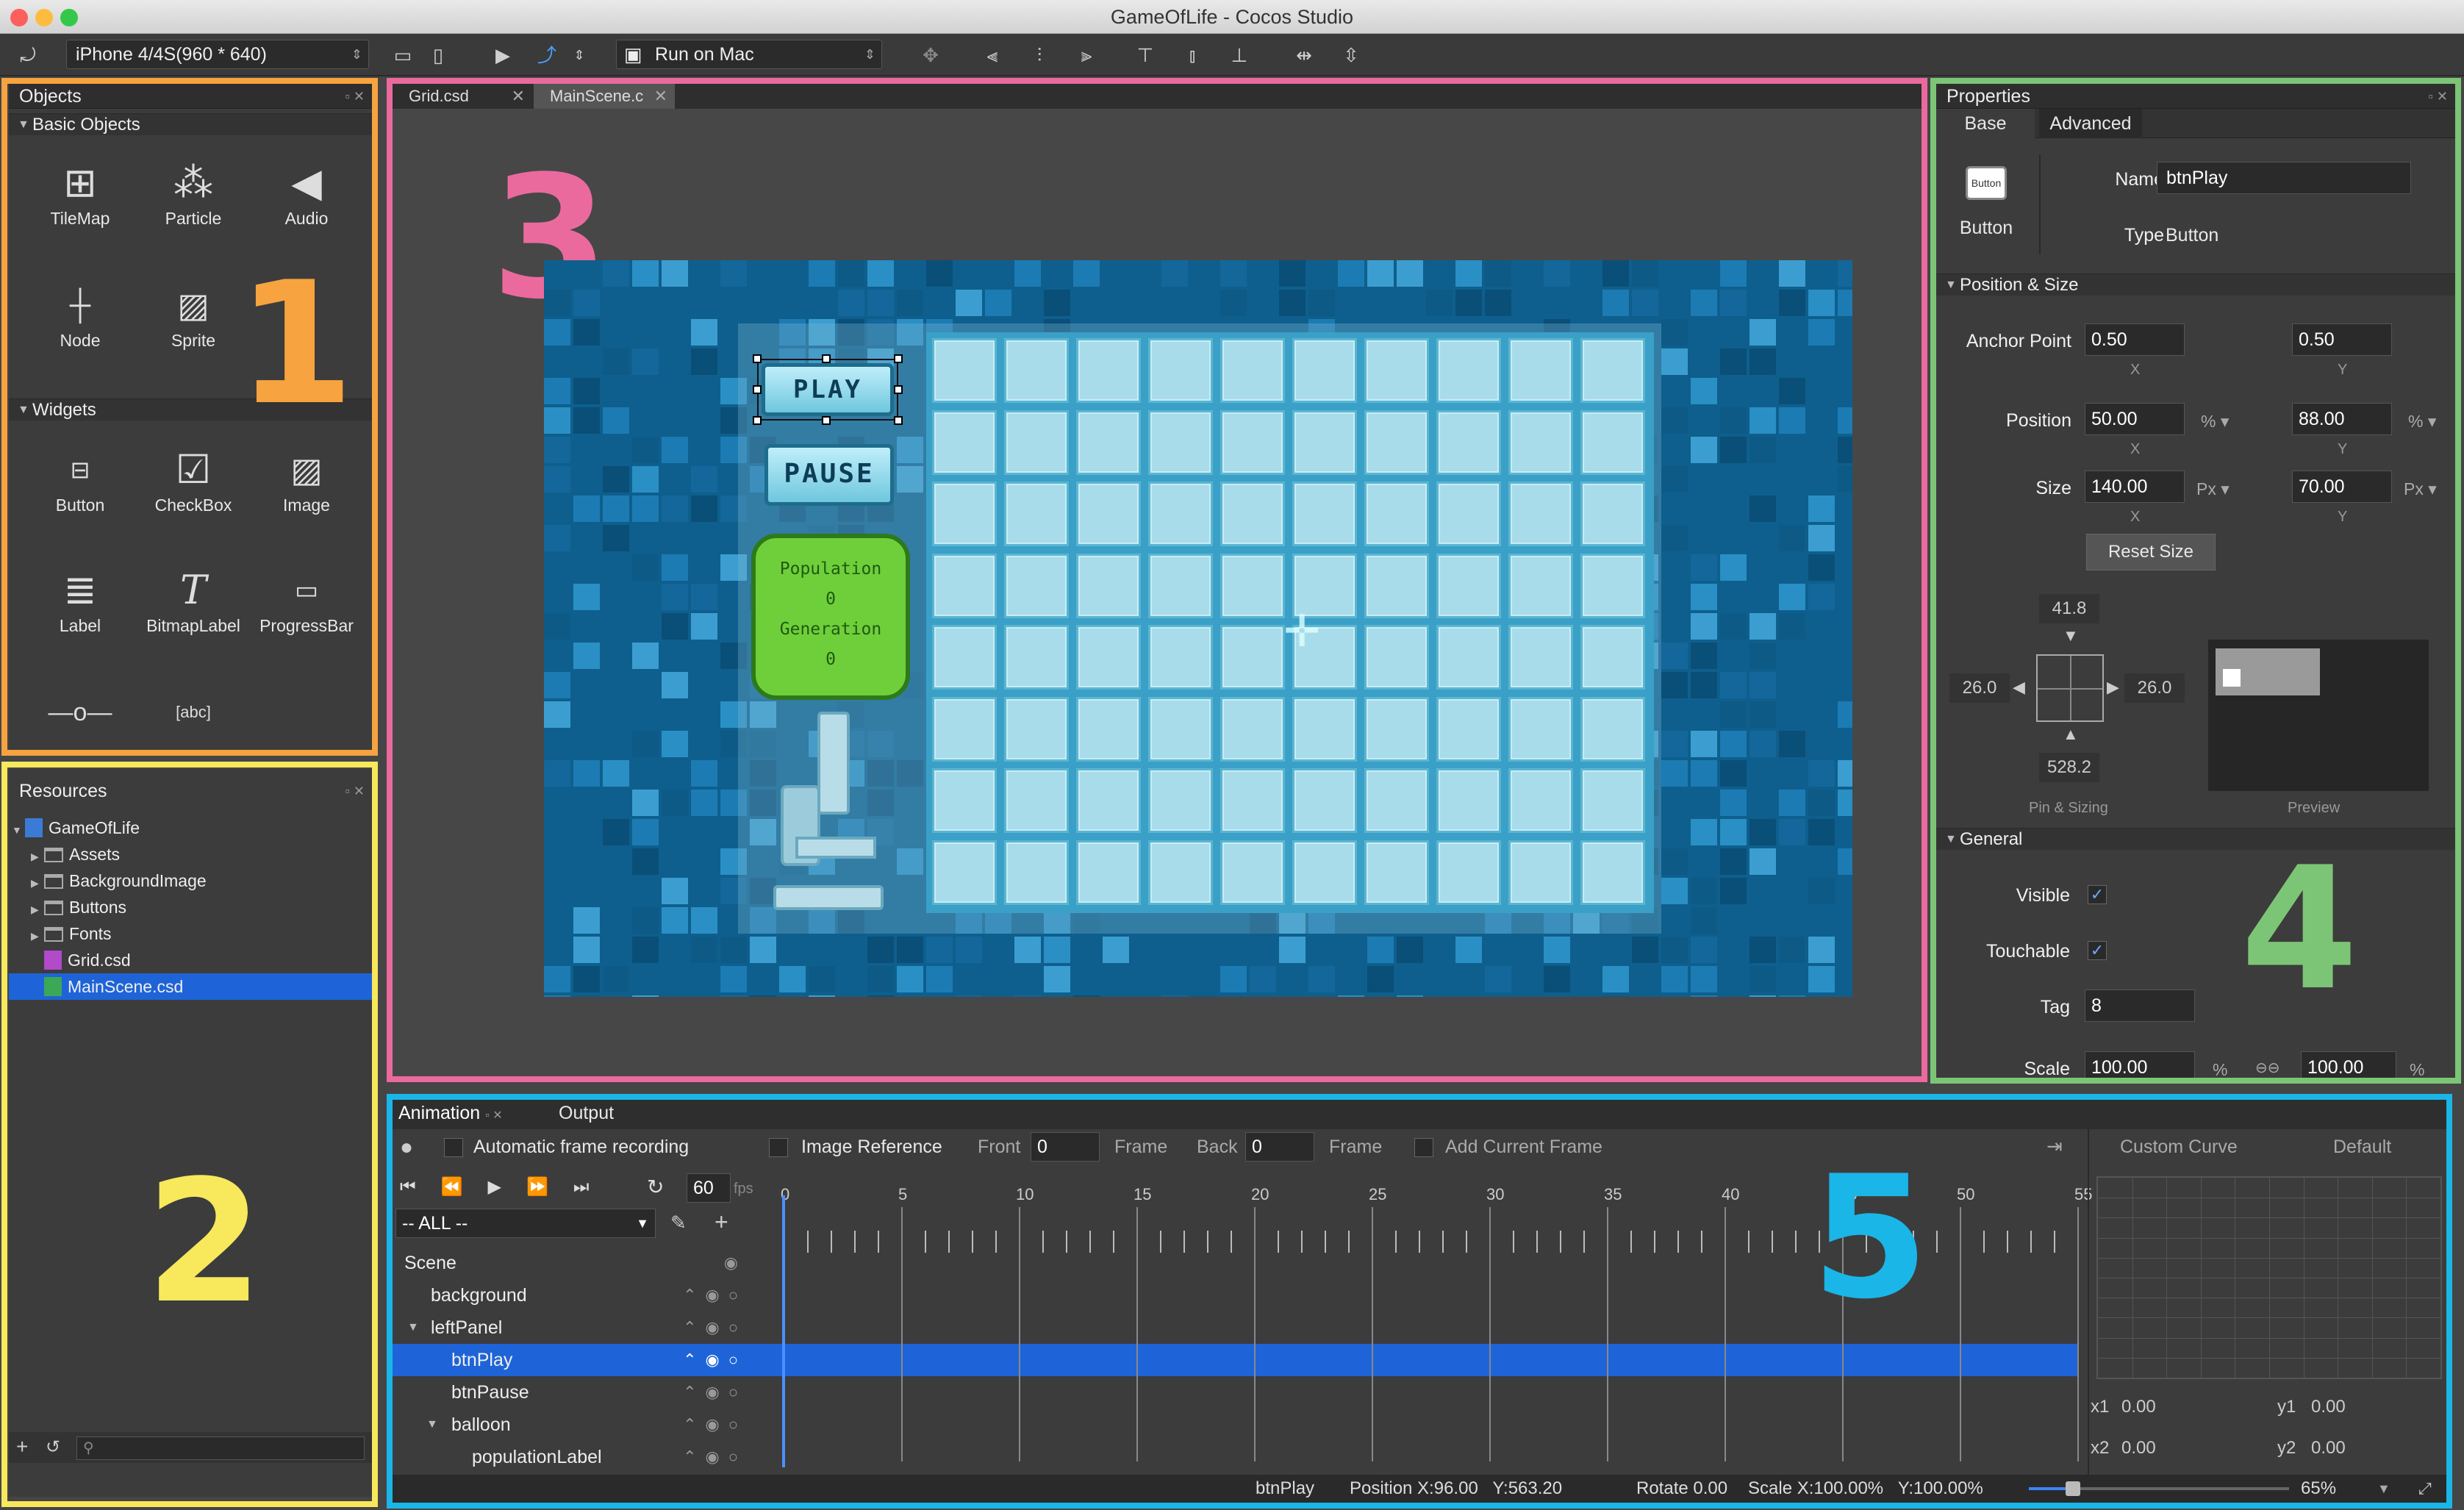 This screenshot has height=1510, width=2464. I want to click on tilemap-object: ⊞ TileMap, so click(80, 193).